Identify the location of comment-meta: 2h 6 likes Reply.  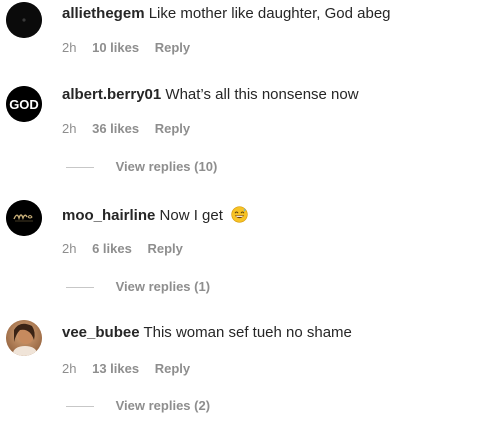
(128, 249).